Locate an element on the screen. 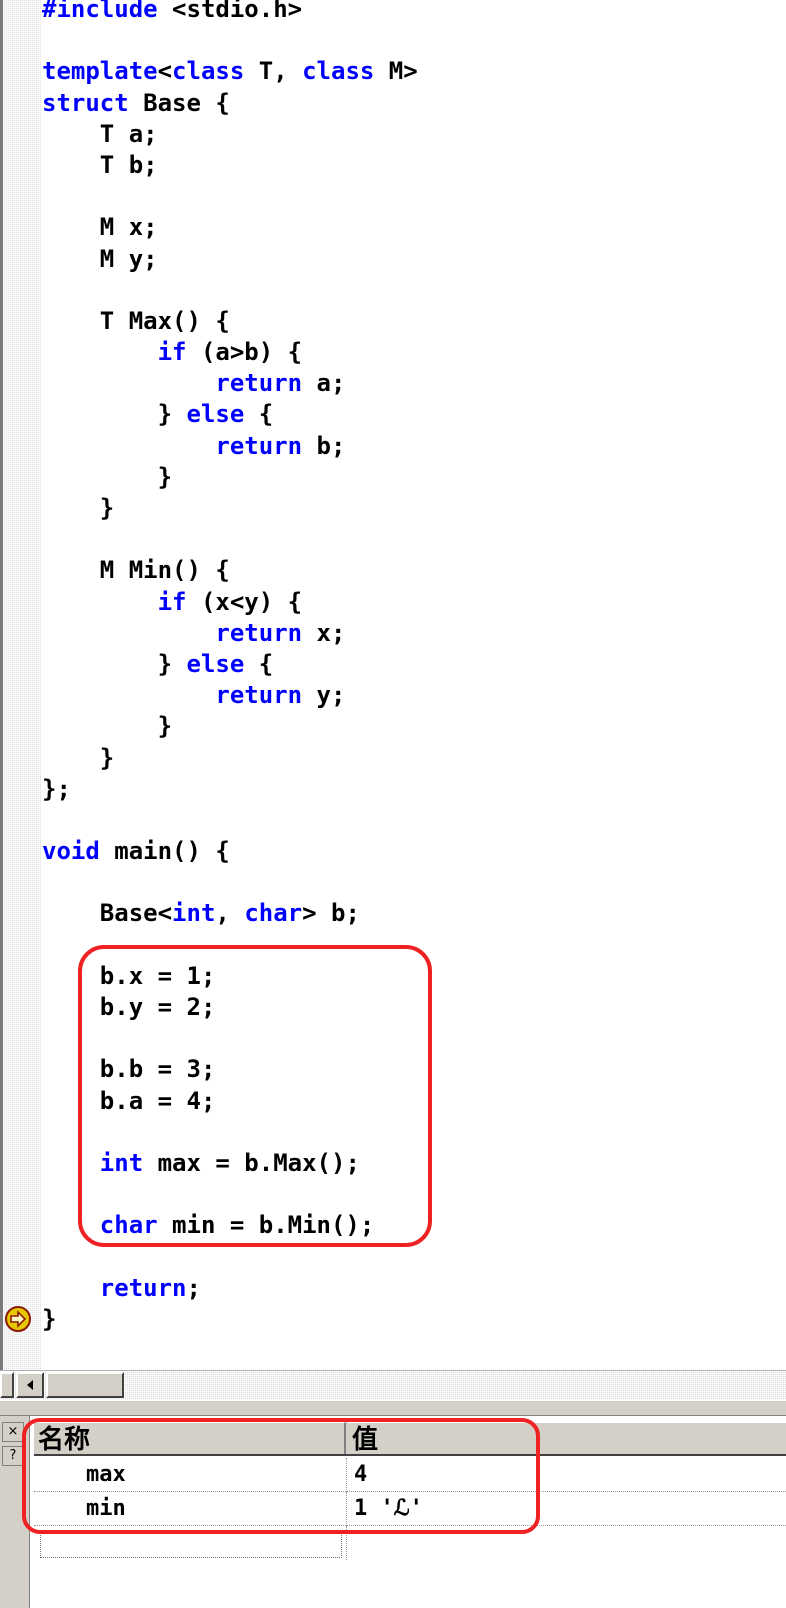 This screenshot has width=786, height=1608. code-text: (a>b) { is located at coordinates (244, 352).